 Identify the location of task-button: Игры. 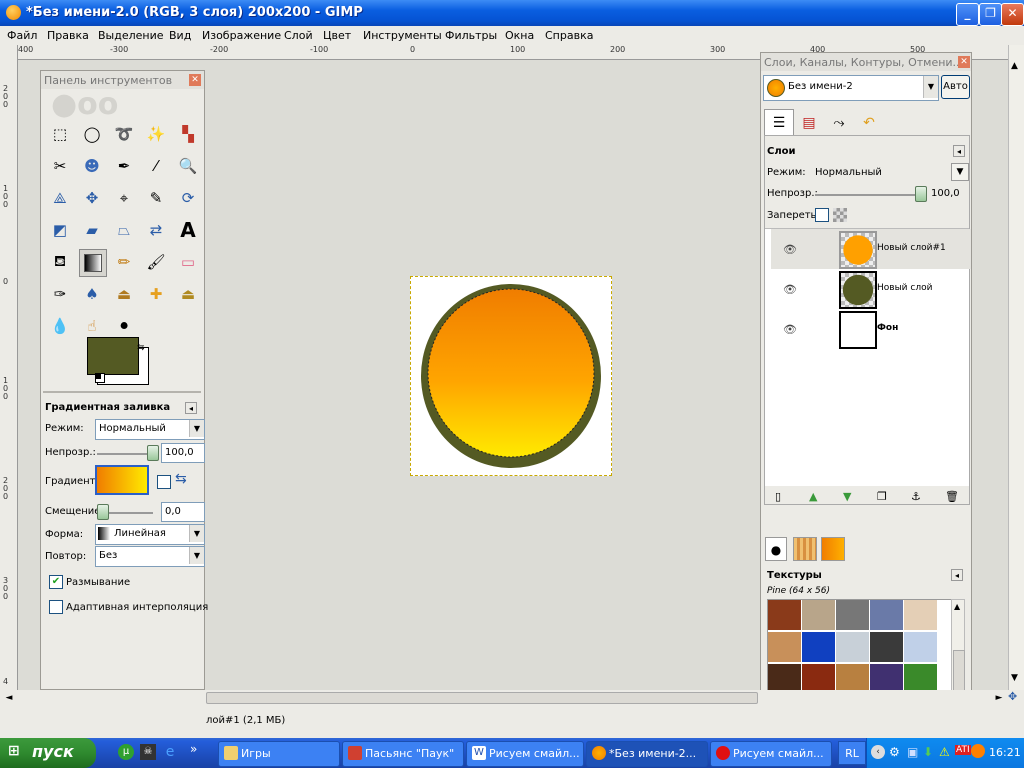
(279, 754).